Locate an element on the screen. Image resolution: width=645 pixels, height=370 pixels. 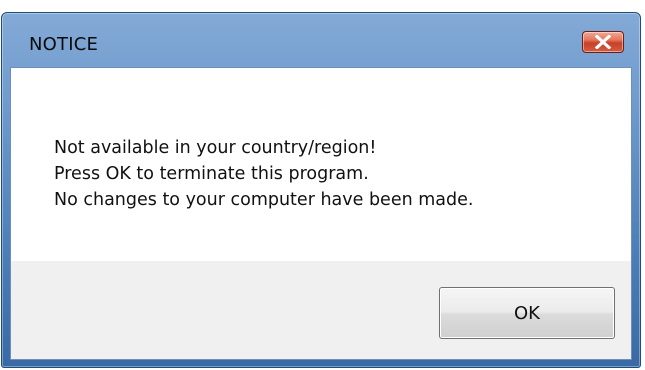
ok-button: OK is located at coordinates (527, 313).